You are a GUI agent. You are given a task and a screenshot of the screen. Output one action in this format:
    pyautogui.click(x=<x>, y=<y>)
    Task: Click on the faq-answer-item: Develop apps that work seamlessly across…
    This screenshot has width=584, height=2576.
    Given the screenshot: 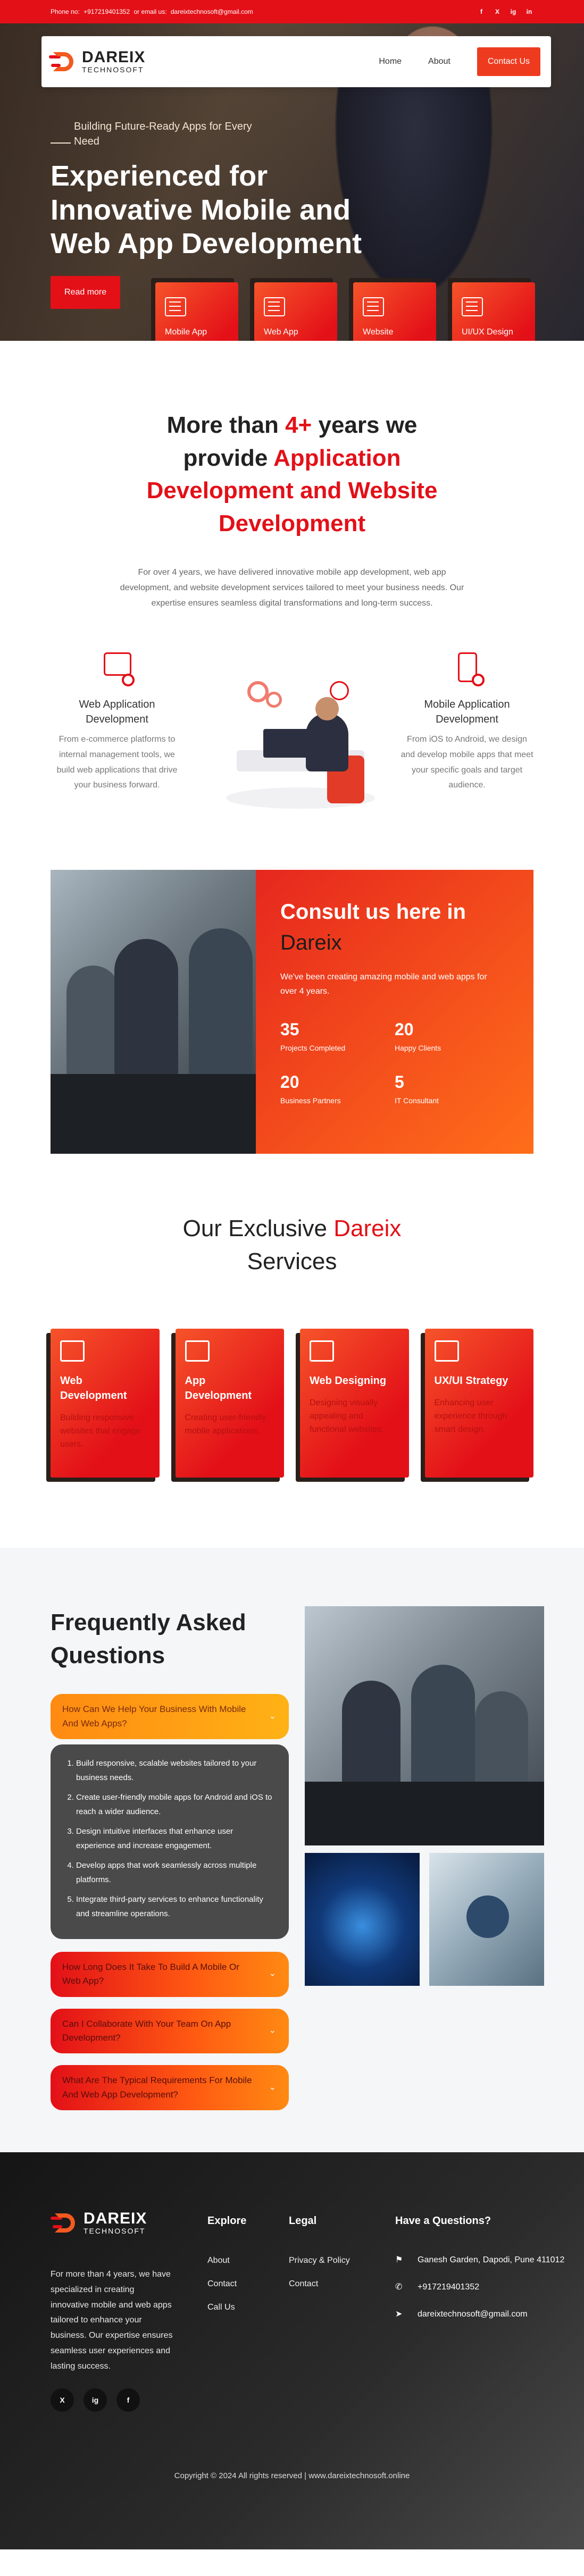 What is the action you would take?
    pyautogui.click(x=175, y=1872)
    